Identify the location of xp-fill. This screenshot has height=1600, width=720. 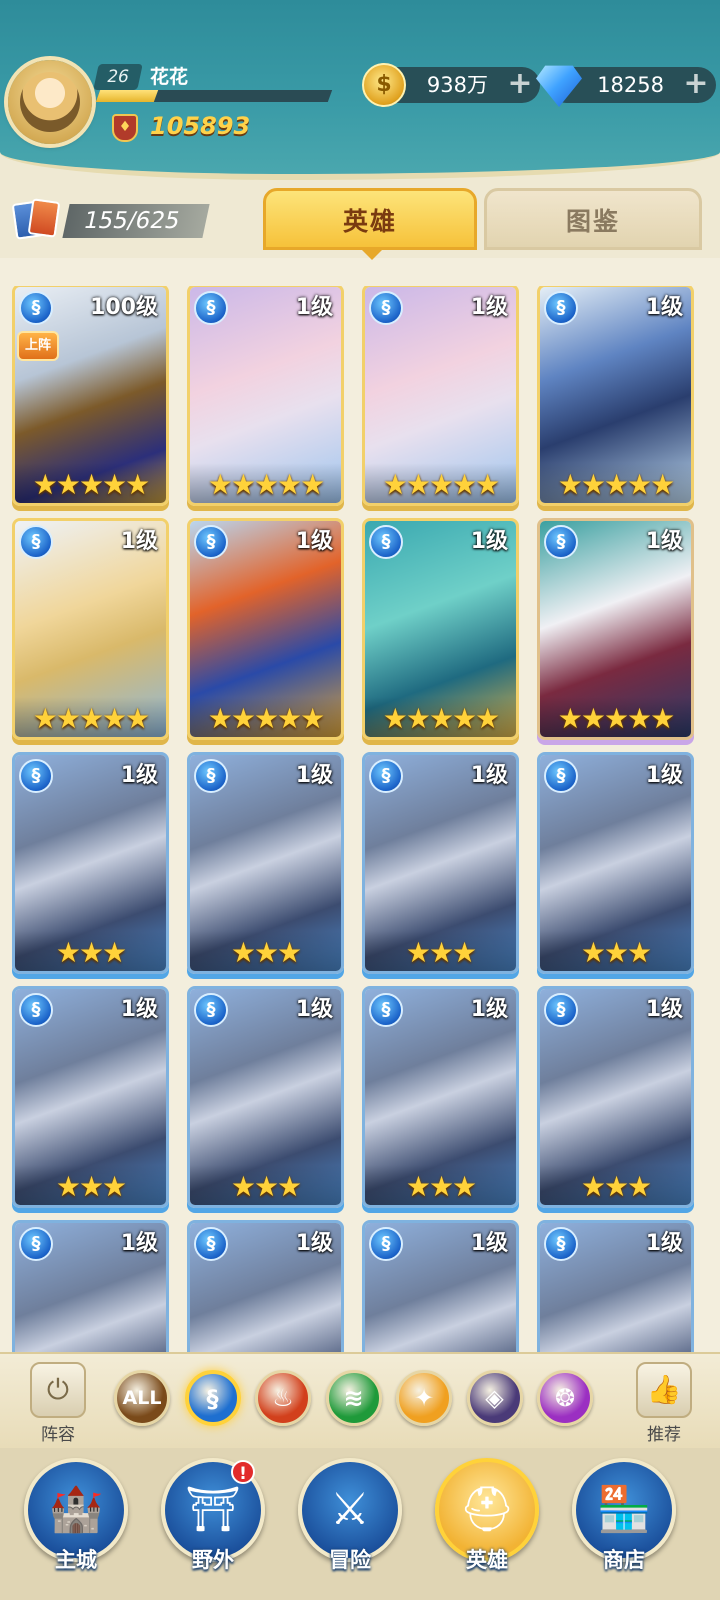
(127, 96).